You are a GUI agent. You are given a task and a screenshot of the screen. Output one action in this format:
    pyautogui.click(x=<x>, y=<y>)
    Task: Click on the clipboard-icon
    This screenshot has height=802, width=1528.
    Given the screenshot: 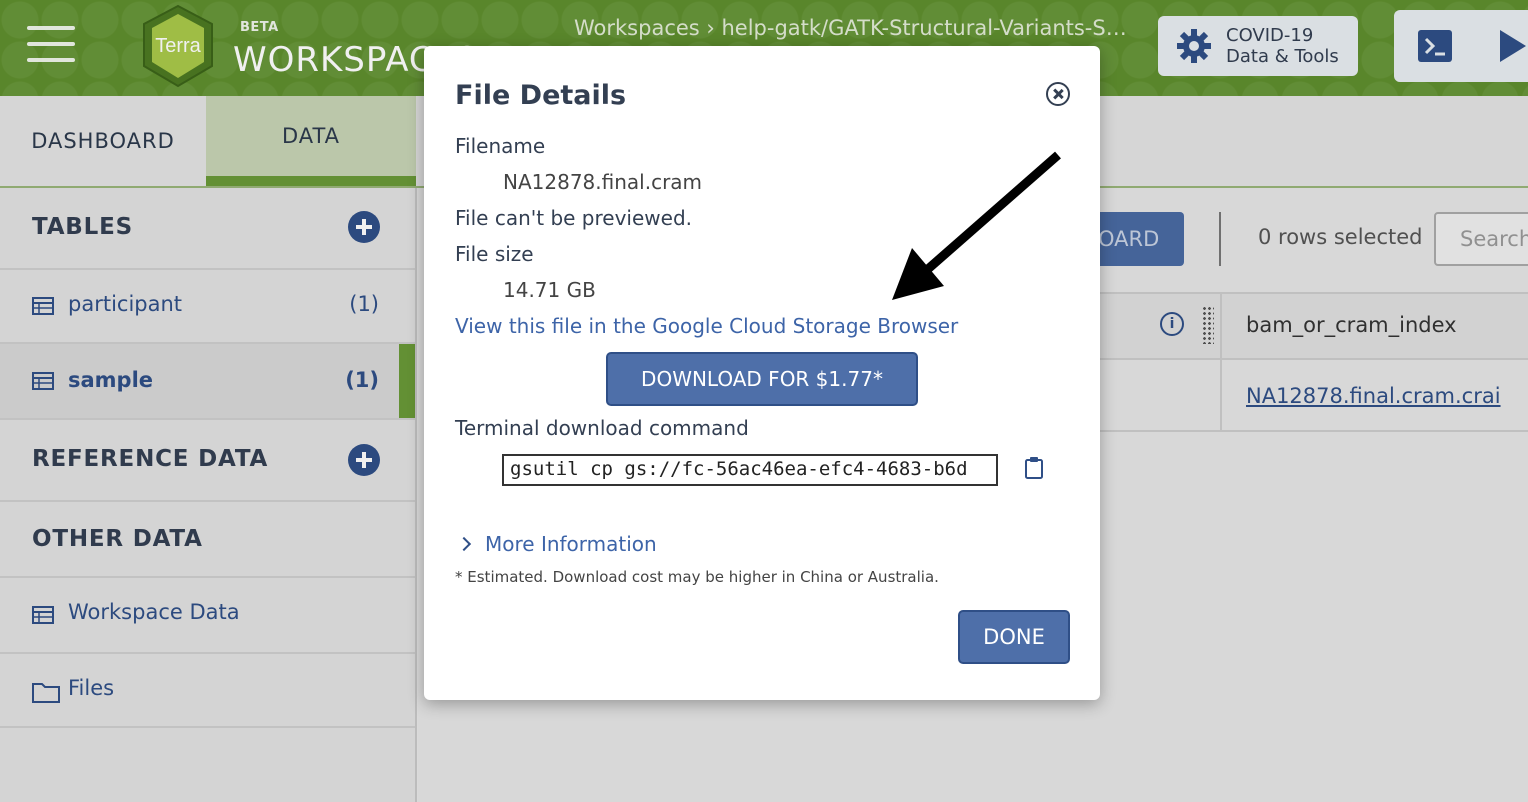 What is the action you would take?
    pyautogui.click(x=1034, y=468)
    